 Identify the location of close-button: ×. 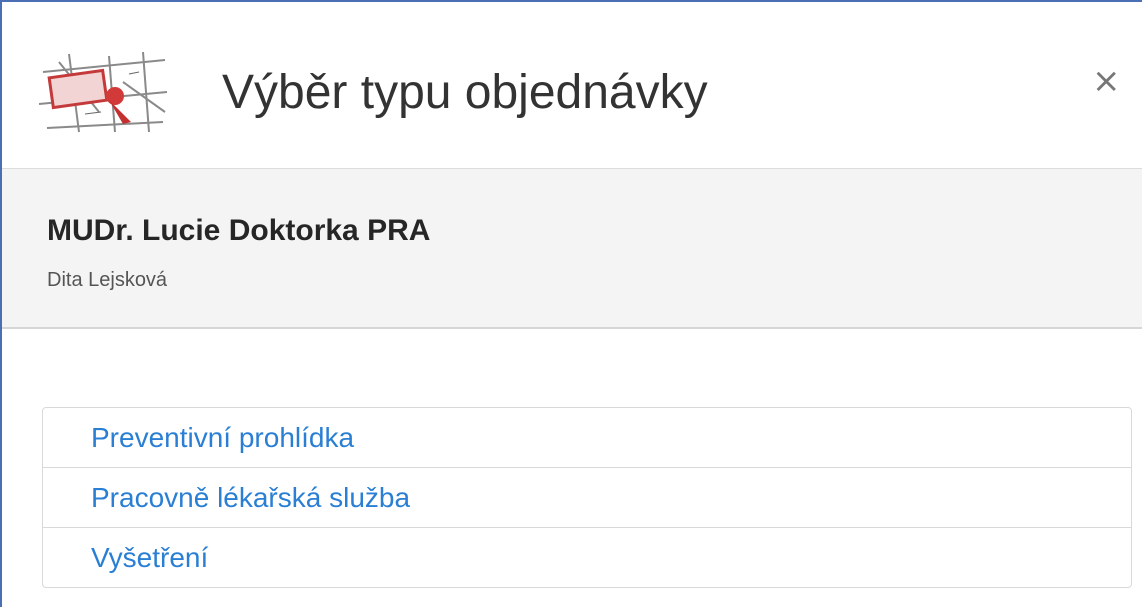
(1106, 81).